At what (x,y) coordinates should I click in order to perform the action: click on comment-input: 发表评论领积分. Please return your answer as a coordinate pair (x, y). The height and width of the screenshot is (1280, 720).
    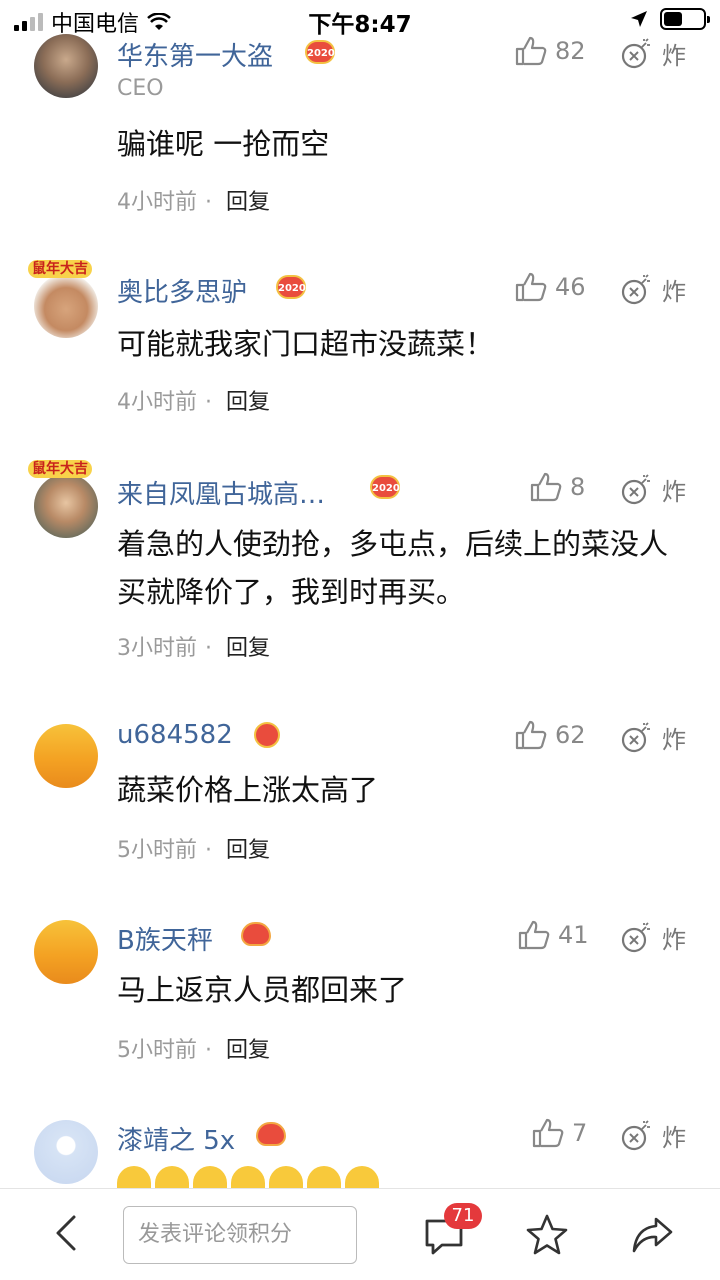
    Looking at the image, I should click on (240, 1235).